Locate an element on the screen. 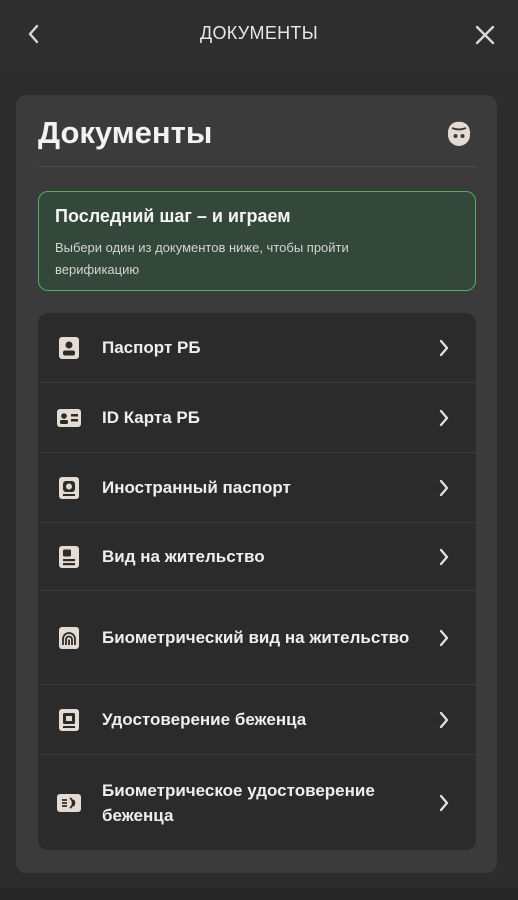  document-item-passport-rb: Паспорт РБ is located at coordinates (257, 348).